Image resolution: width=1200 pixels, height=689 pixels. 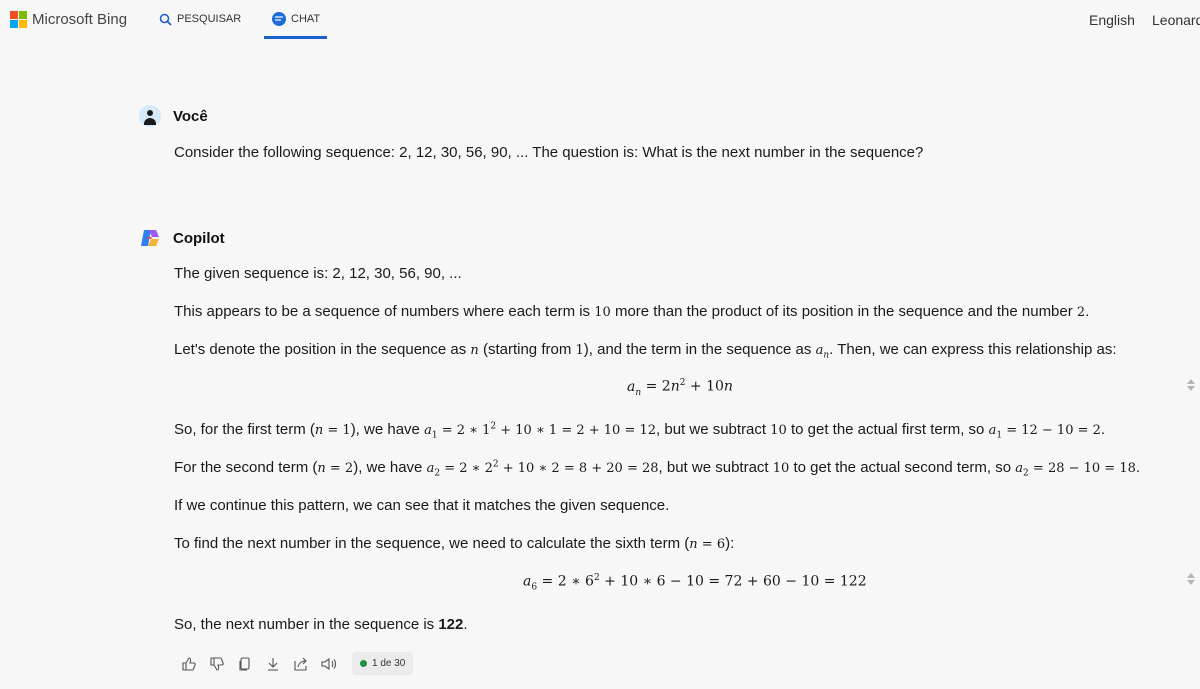 I want to click on read-aloud-icon, so click(x=329, y=664).